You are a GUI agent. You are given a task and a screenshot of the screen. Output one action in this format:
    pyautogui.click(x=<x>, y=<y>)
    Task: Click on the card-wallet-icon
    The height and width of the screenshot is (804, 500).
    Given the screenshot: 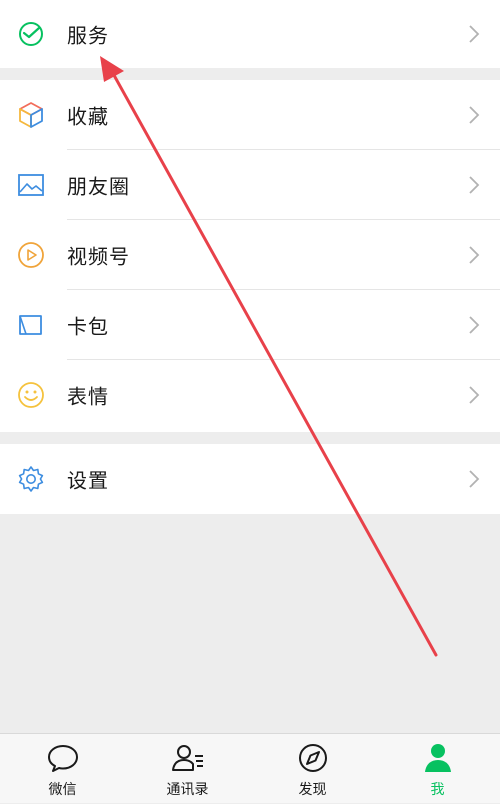 What is the action you would take?
    pyautogui.click(x=30, y=325)
    